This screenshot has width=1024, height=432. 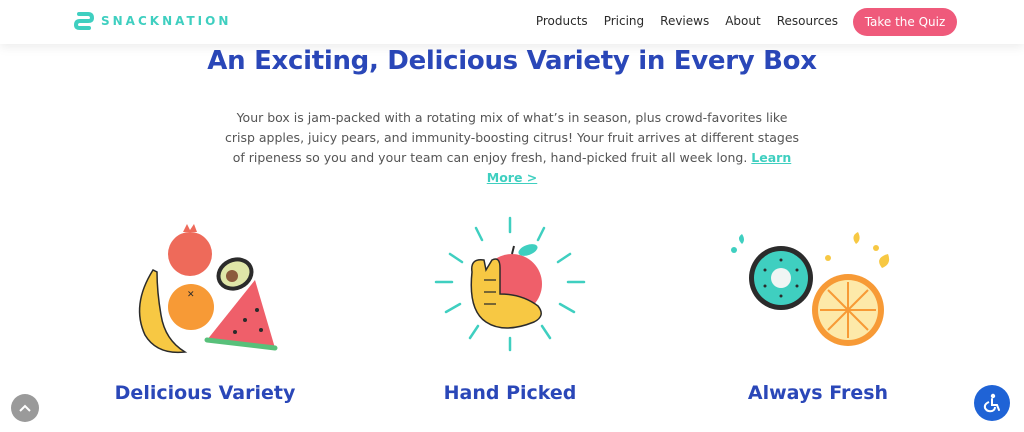 I want to click on logo-mark-icon, so click(x=84, y=21).